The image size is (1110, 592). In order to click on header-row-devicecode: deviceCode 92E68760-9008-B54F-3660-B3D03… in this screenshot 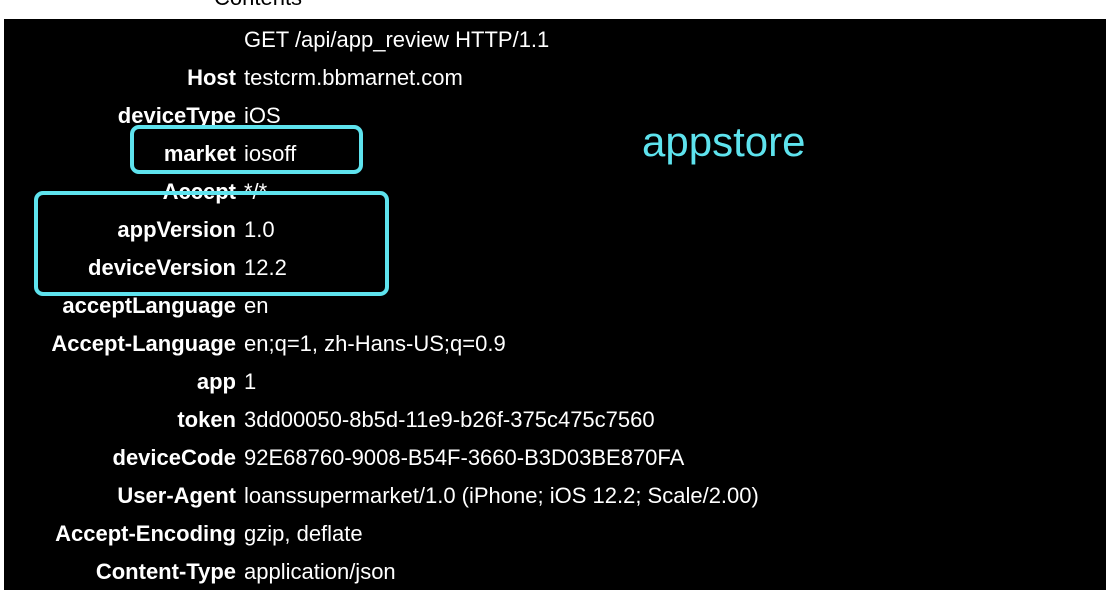, I will do `click(554, 458)`.